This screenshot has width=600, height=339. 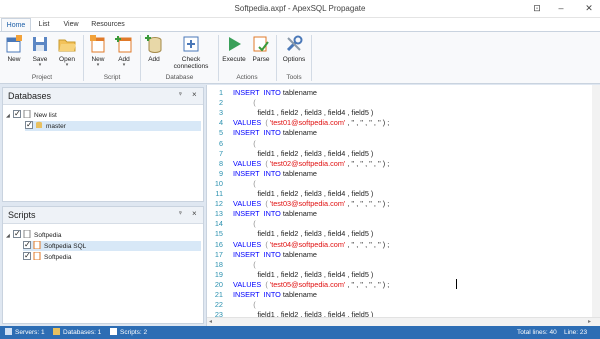 What do you see at coordinates (33, 235) in the screenshot?
I see `tree-item-softpedia-root: ◢Softpedia` at bounding box center [33, 235].